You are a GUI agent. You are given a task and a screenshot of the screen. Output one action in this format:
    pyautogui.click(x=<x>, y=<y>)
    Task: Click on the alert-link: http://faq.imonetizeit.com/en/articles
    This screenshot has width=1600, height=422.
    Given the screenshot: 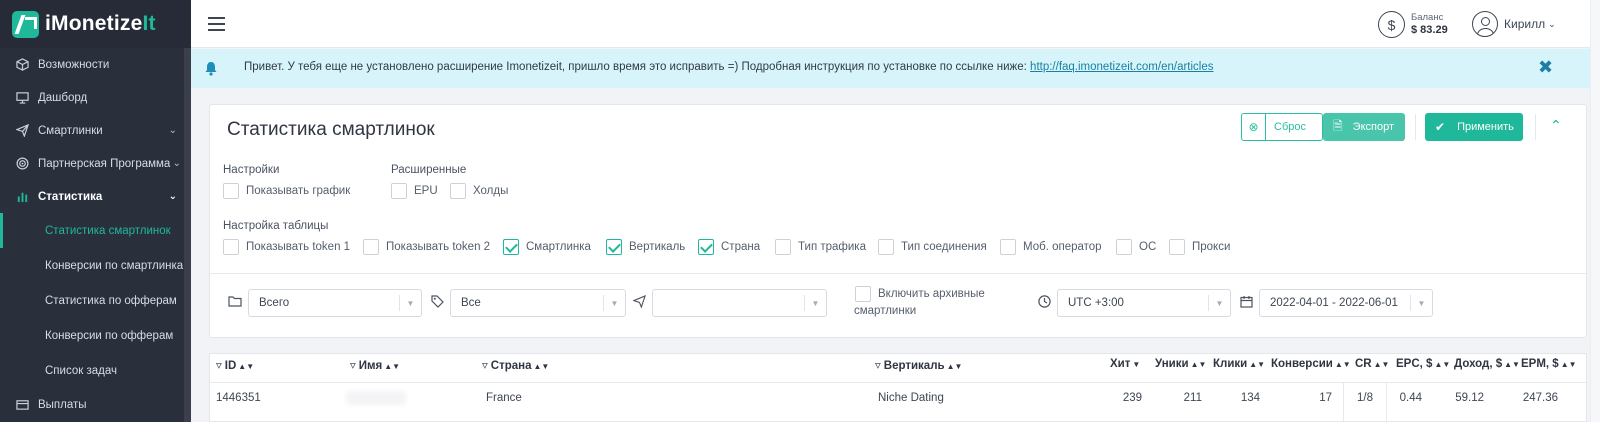 What is the action you would take?
    pyautogui.click(x=1121, y=67)
    